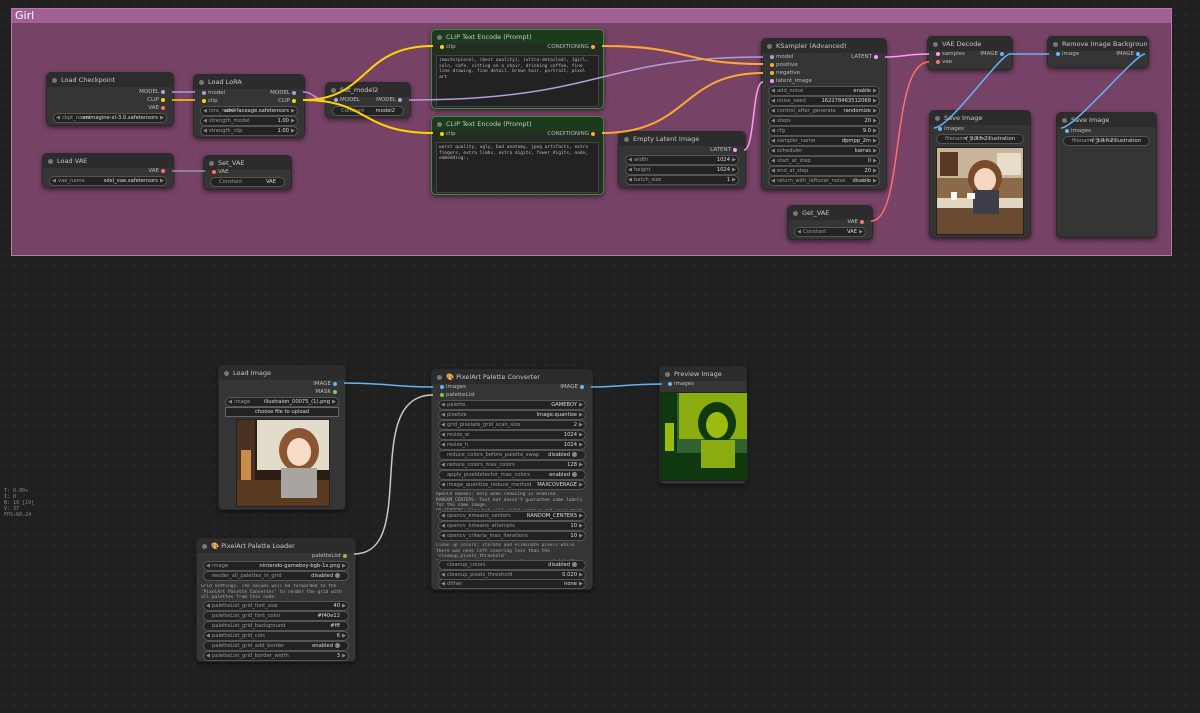 Image resolution: width=1200 pixels, height=713 pixels. I want to click on output-clip: CLIP, so click(288, 101).